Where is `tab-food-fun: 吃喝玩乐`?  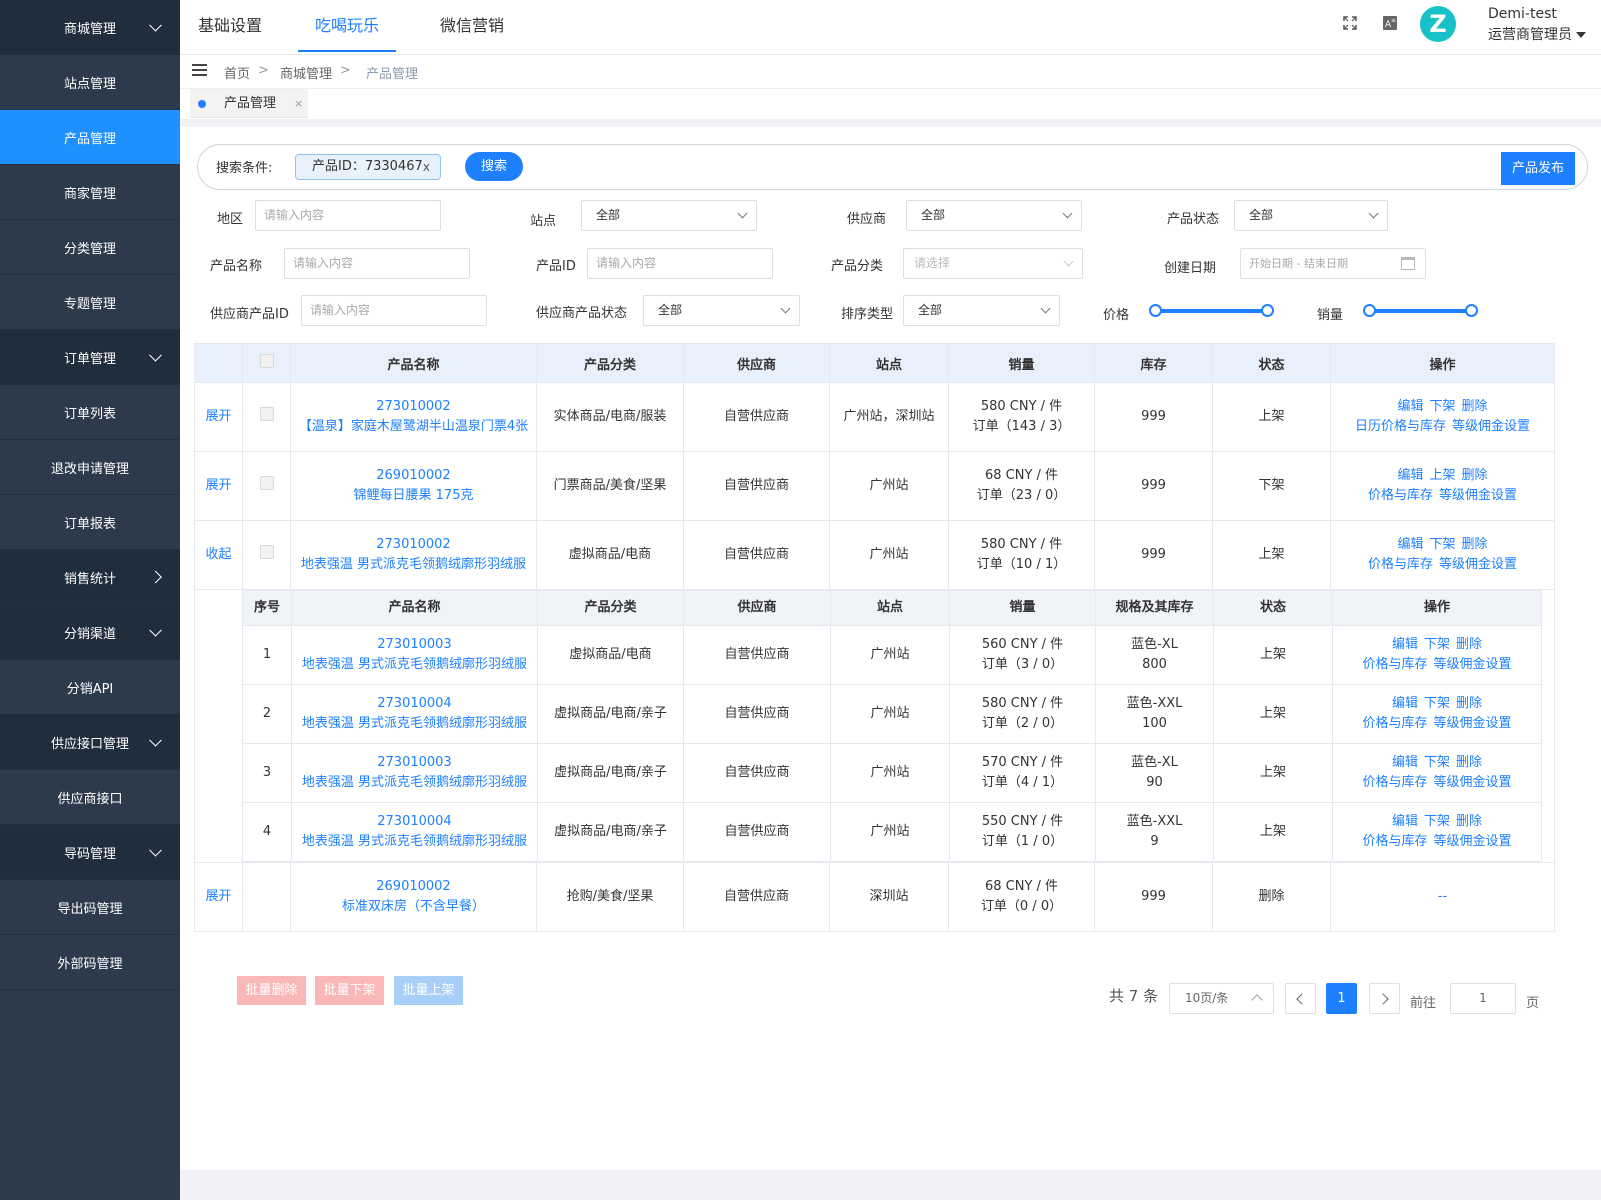 tab-food-fun: 吃喝玩乐 is located at coordinates (347, 26).